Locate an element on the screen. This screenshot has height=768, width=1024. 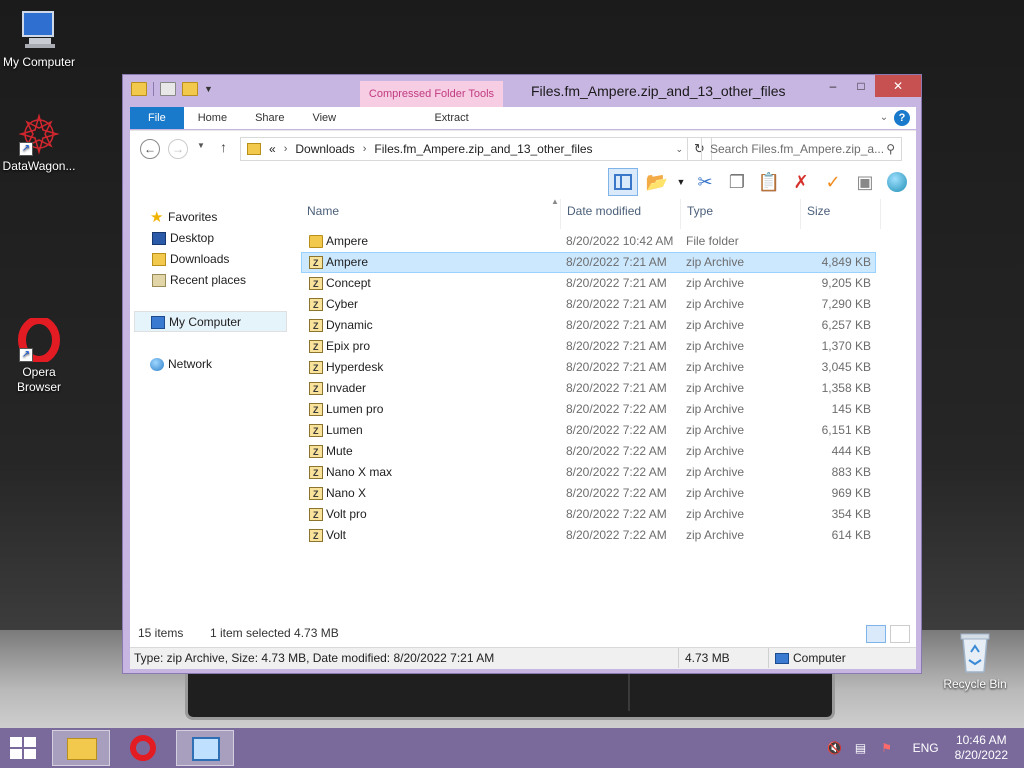
address-history-chevron-icon: ⌄ is located at coordinates (679, 149).